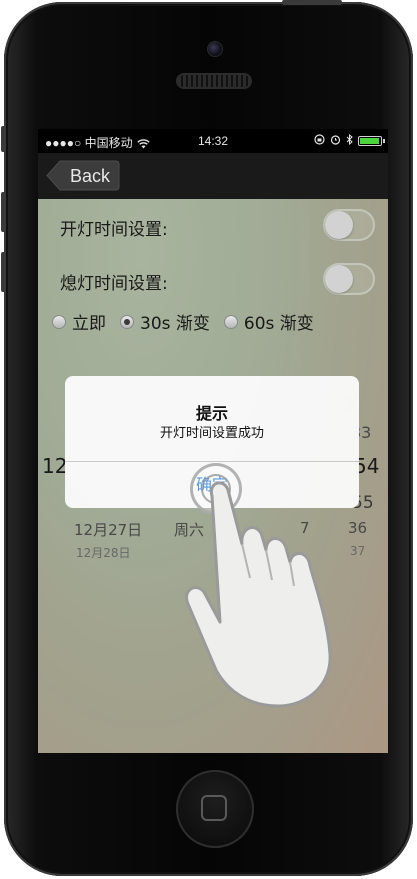 This screenshot has height=879, width=417. I want to click on alert-message: 开灯时间设置成功, so click(211, 433).